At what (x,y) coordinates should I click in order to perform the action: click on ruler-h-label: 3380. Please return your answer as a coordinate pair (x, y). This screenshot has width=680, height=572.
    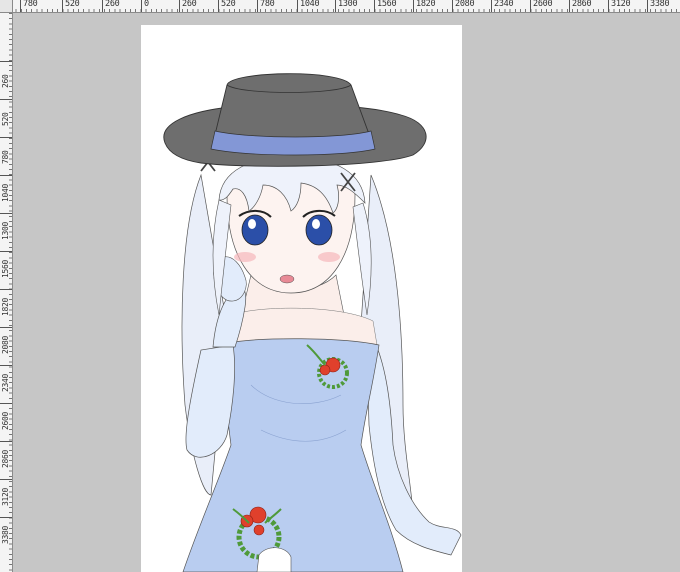
    Looking at the image, I should click on (658, 6).